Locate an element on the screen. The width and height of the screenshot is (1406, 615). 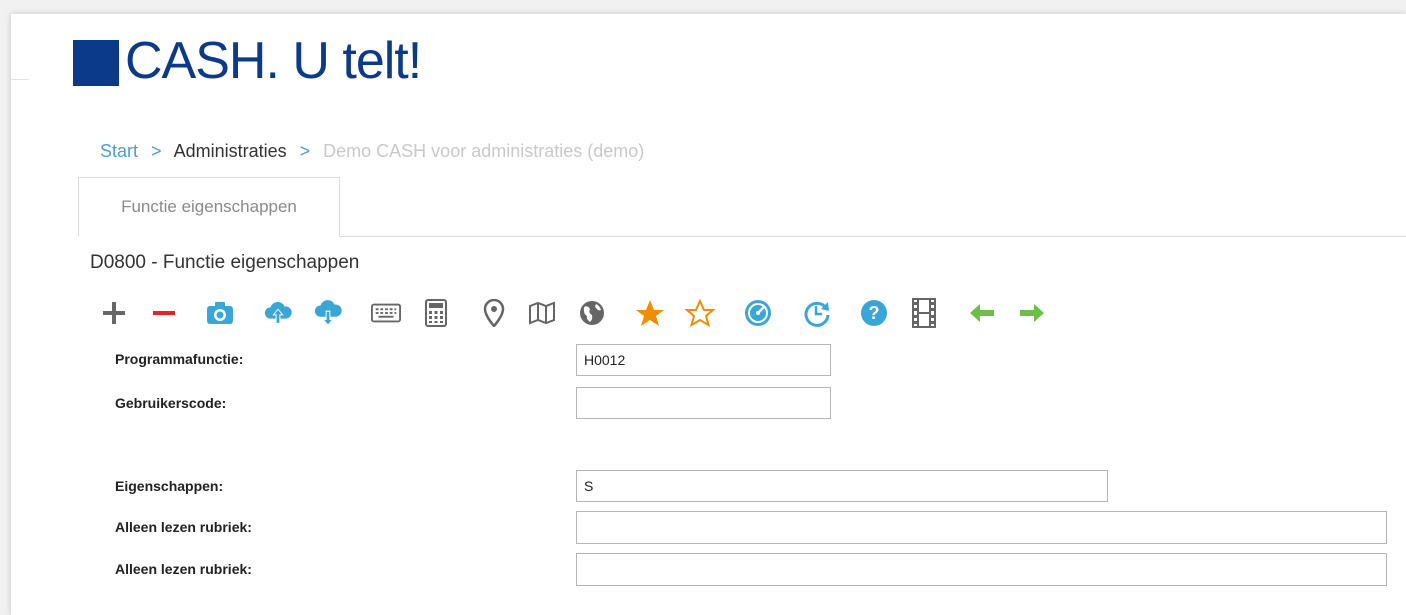
breadcrumb-administraties: Administraties is located at coordinates (230, 151).